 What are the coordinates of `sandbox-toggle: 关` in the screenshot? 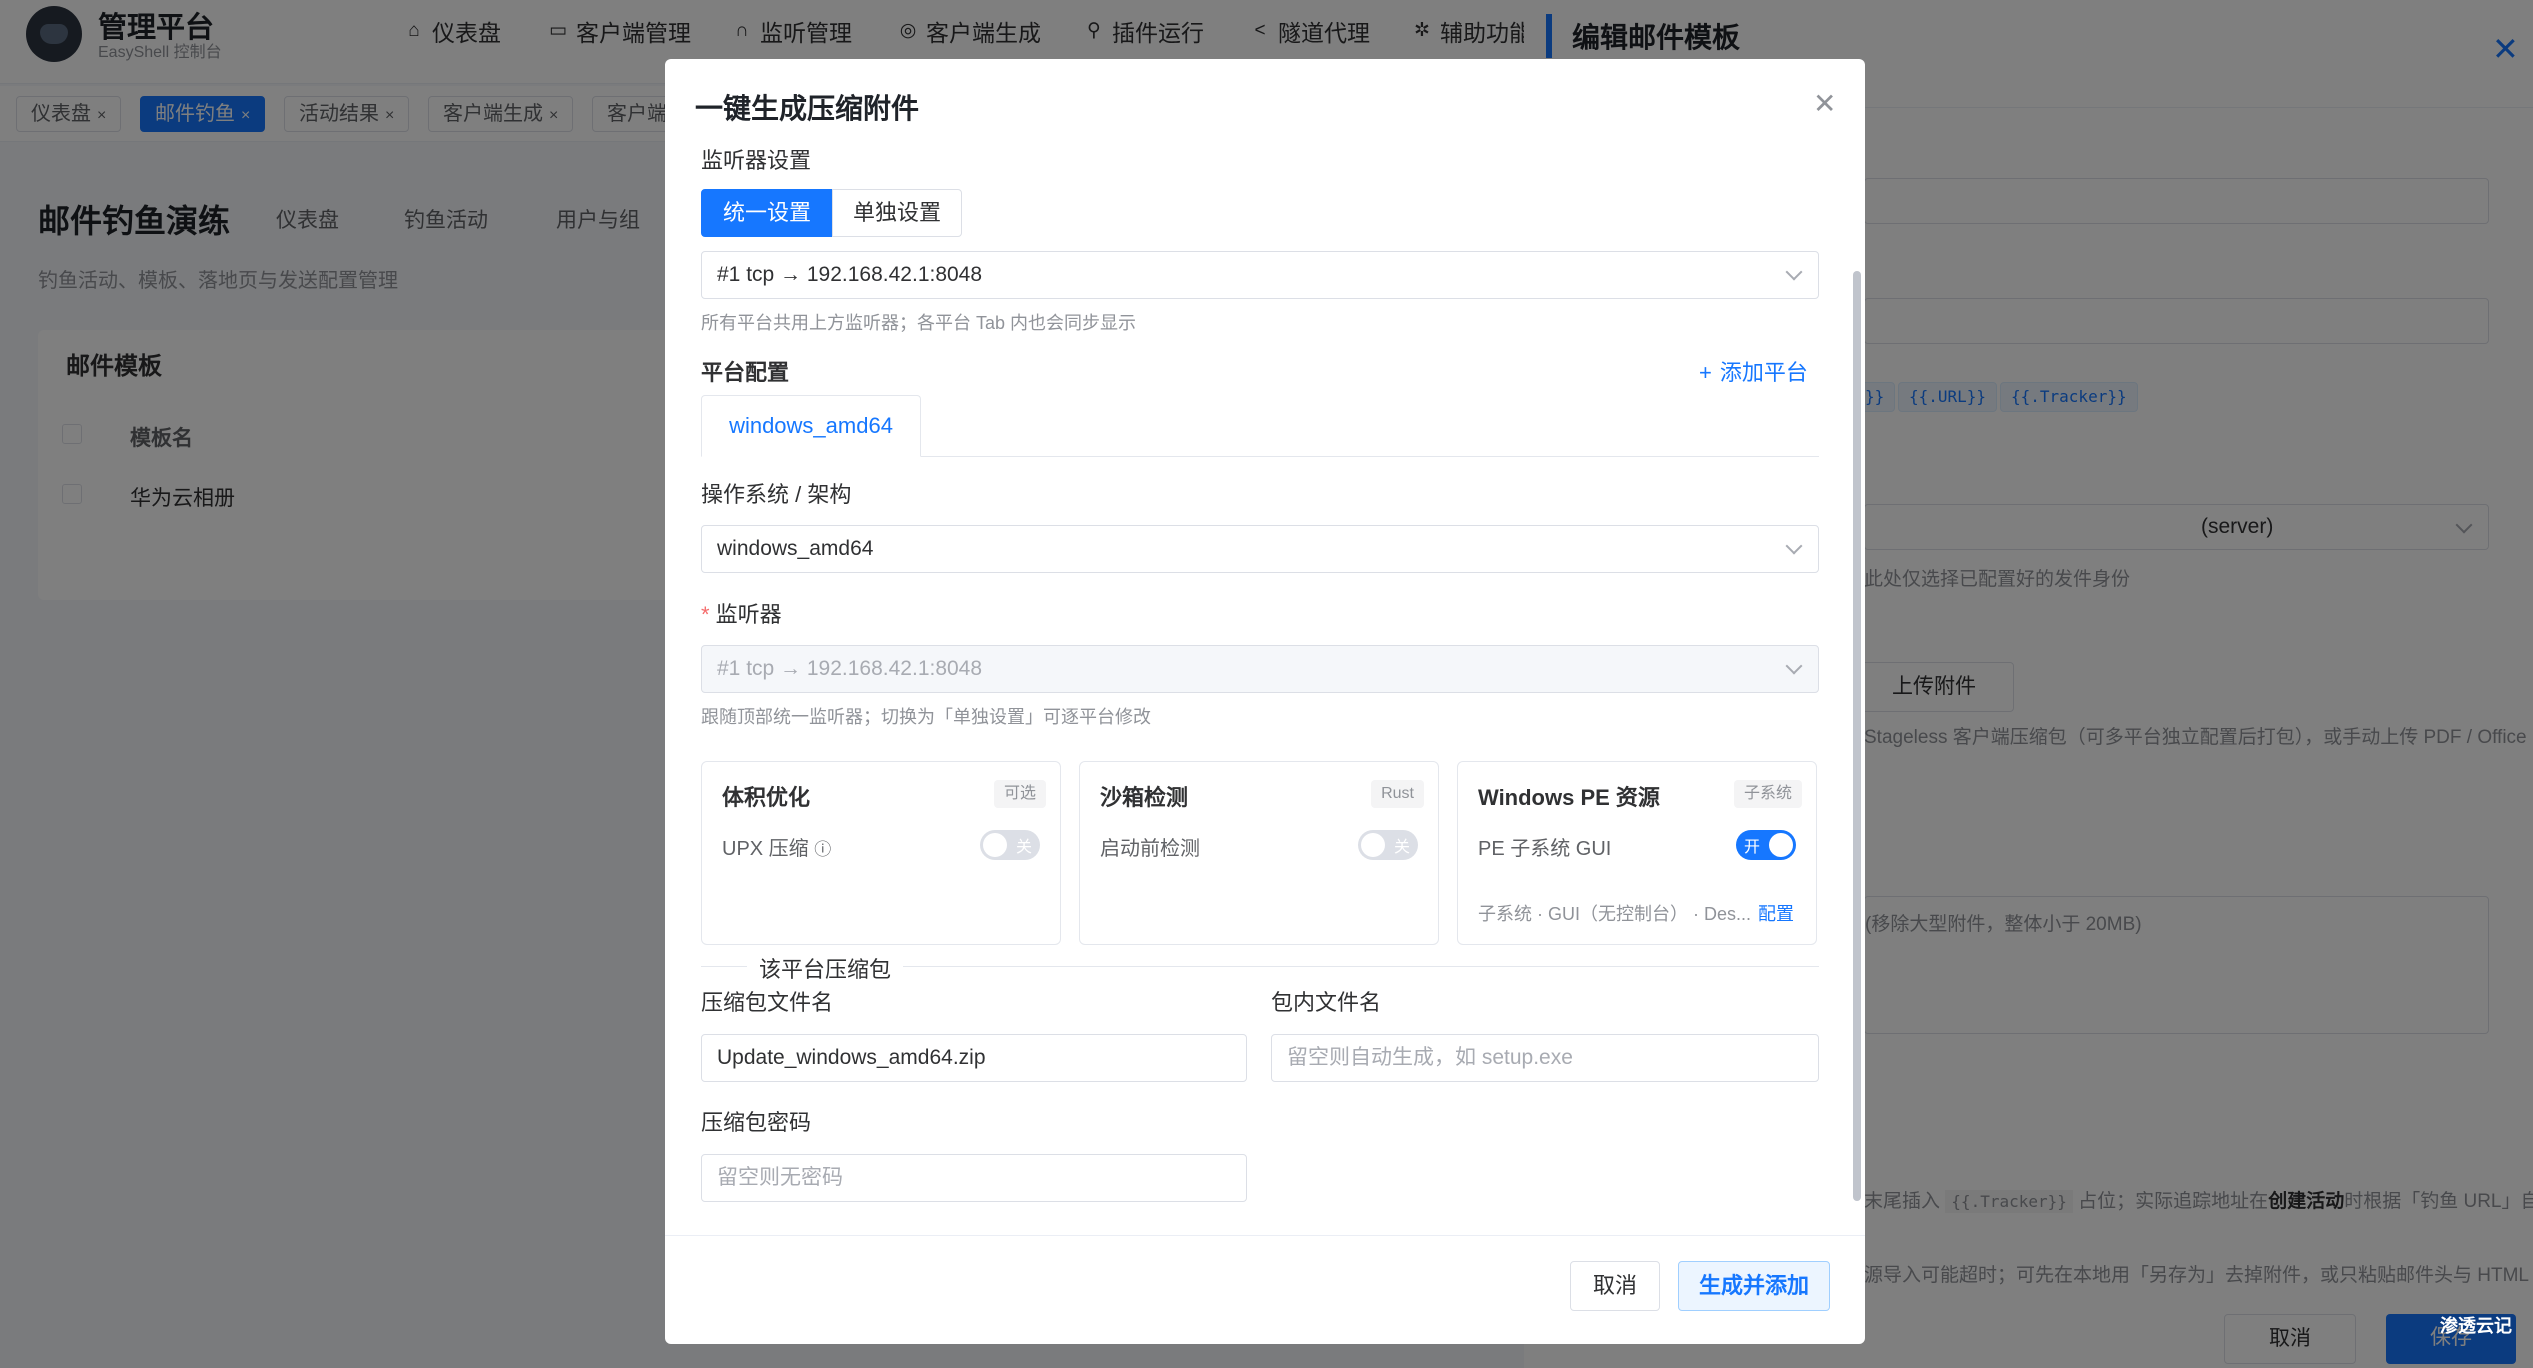 It's located at (1388, 845).